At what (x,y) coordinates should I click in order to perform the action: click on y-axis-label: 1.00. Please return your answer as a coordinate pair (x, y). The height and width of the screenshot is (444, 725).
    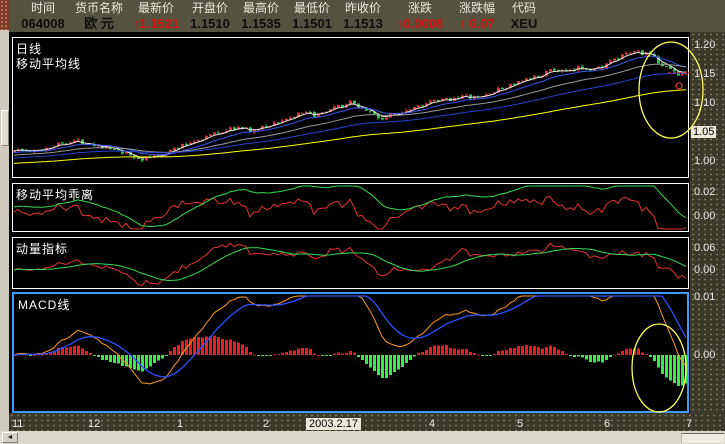
    Looking at the image, I should click on (705, 161).